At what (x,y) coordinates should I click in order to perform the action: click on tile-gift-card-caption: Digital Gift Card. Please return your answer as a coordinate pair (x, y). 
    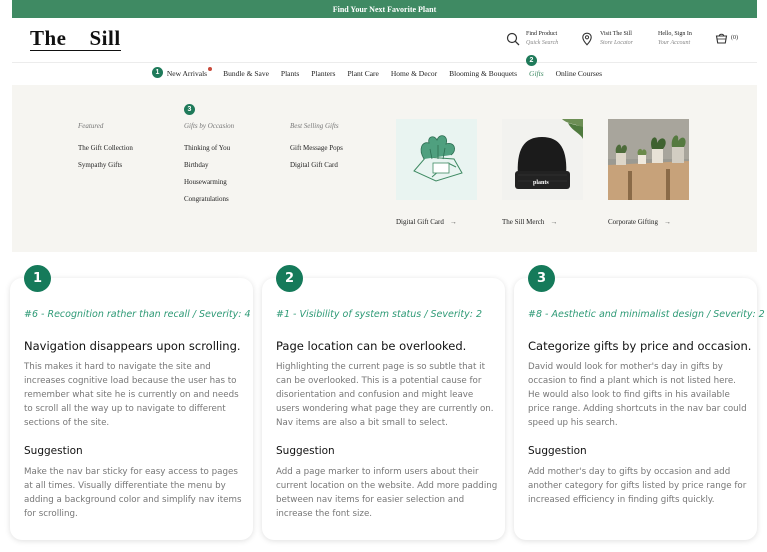
    Looking at the image, I should click on (420, 222).